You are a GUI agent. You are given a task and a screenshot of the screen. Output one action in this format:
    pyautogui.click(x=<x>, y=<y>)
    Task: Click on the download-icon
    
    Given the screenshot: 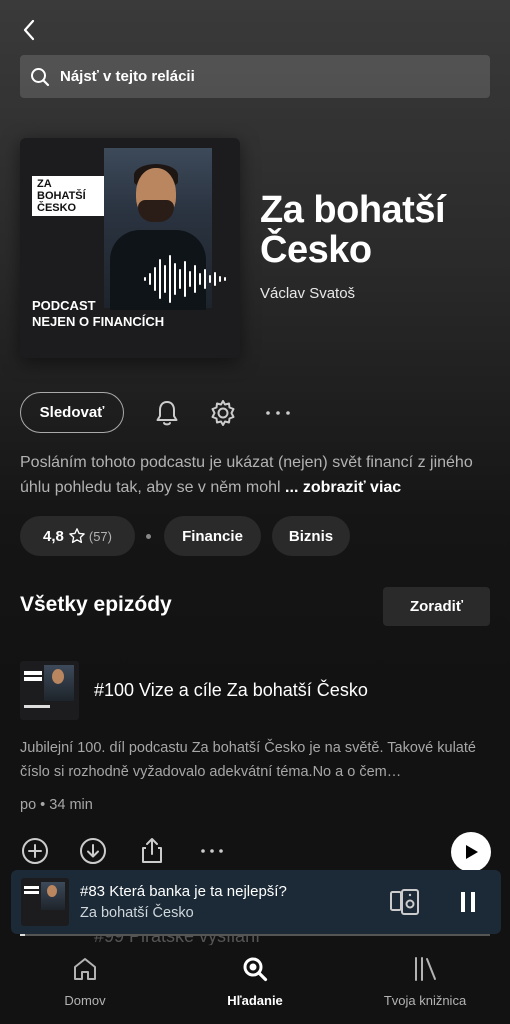 What is the action you would take?
    pyautogui.click(x=93, y=851)
    